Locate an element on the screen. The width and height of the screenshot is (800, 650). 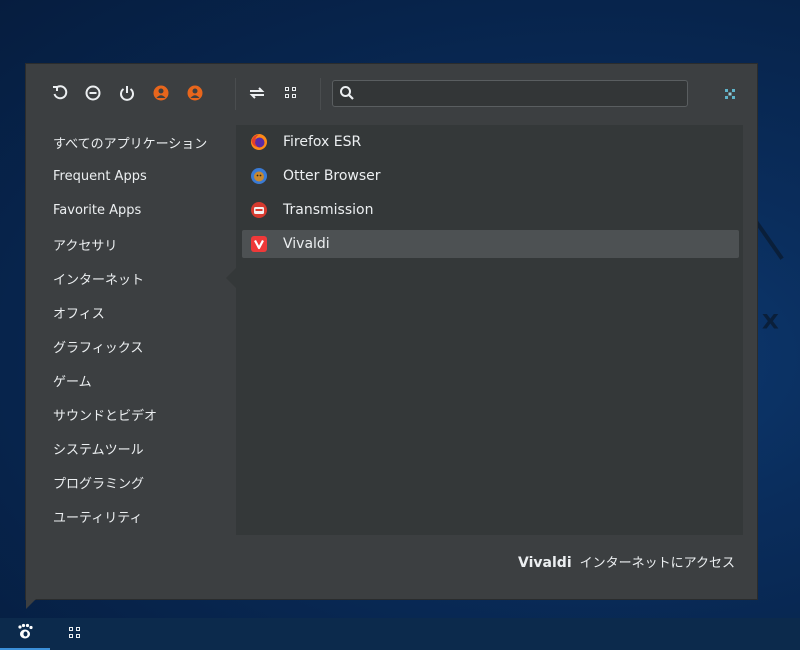
category-internet: インターネット is located at coordinates (138, 278).